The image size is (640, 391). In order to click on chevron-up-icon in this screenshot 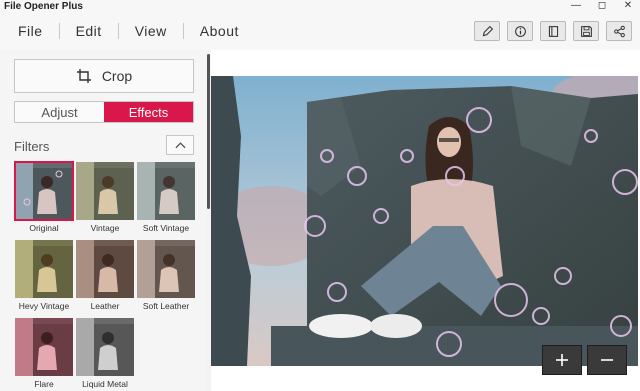, I will do `click(180, 145)`.